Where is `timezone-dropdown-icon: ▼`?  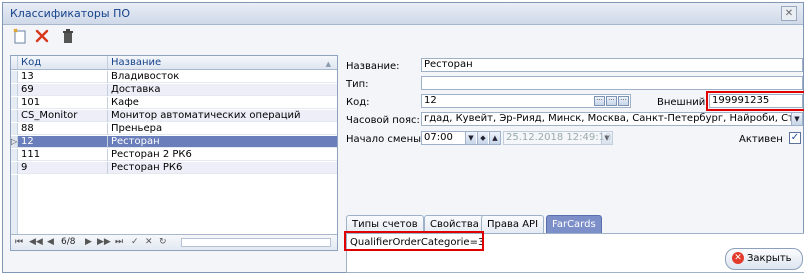
timezone-dropdown-icon: ▼ is located at coordinates (796, 119).